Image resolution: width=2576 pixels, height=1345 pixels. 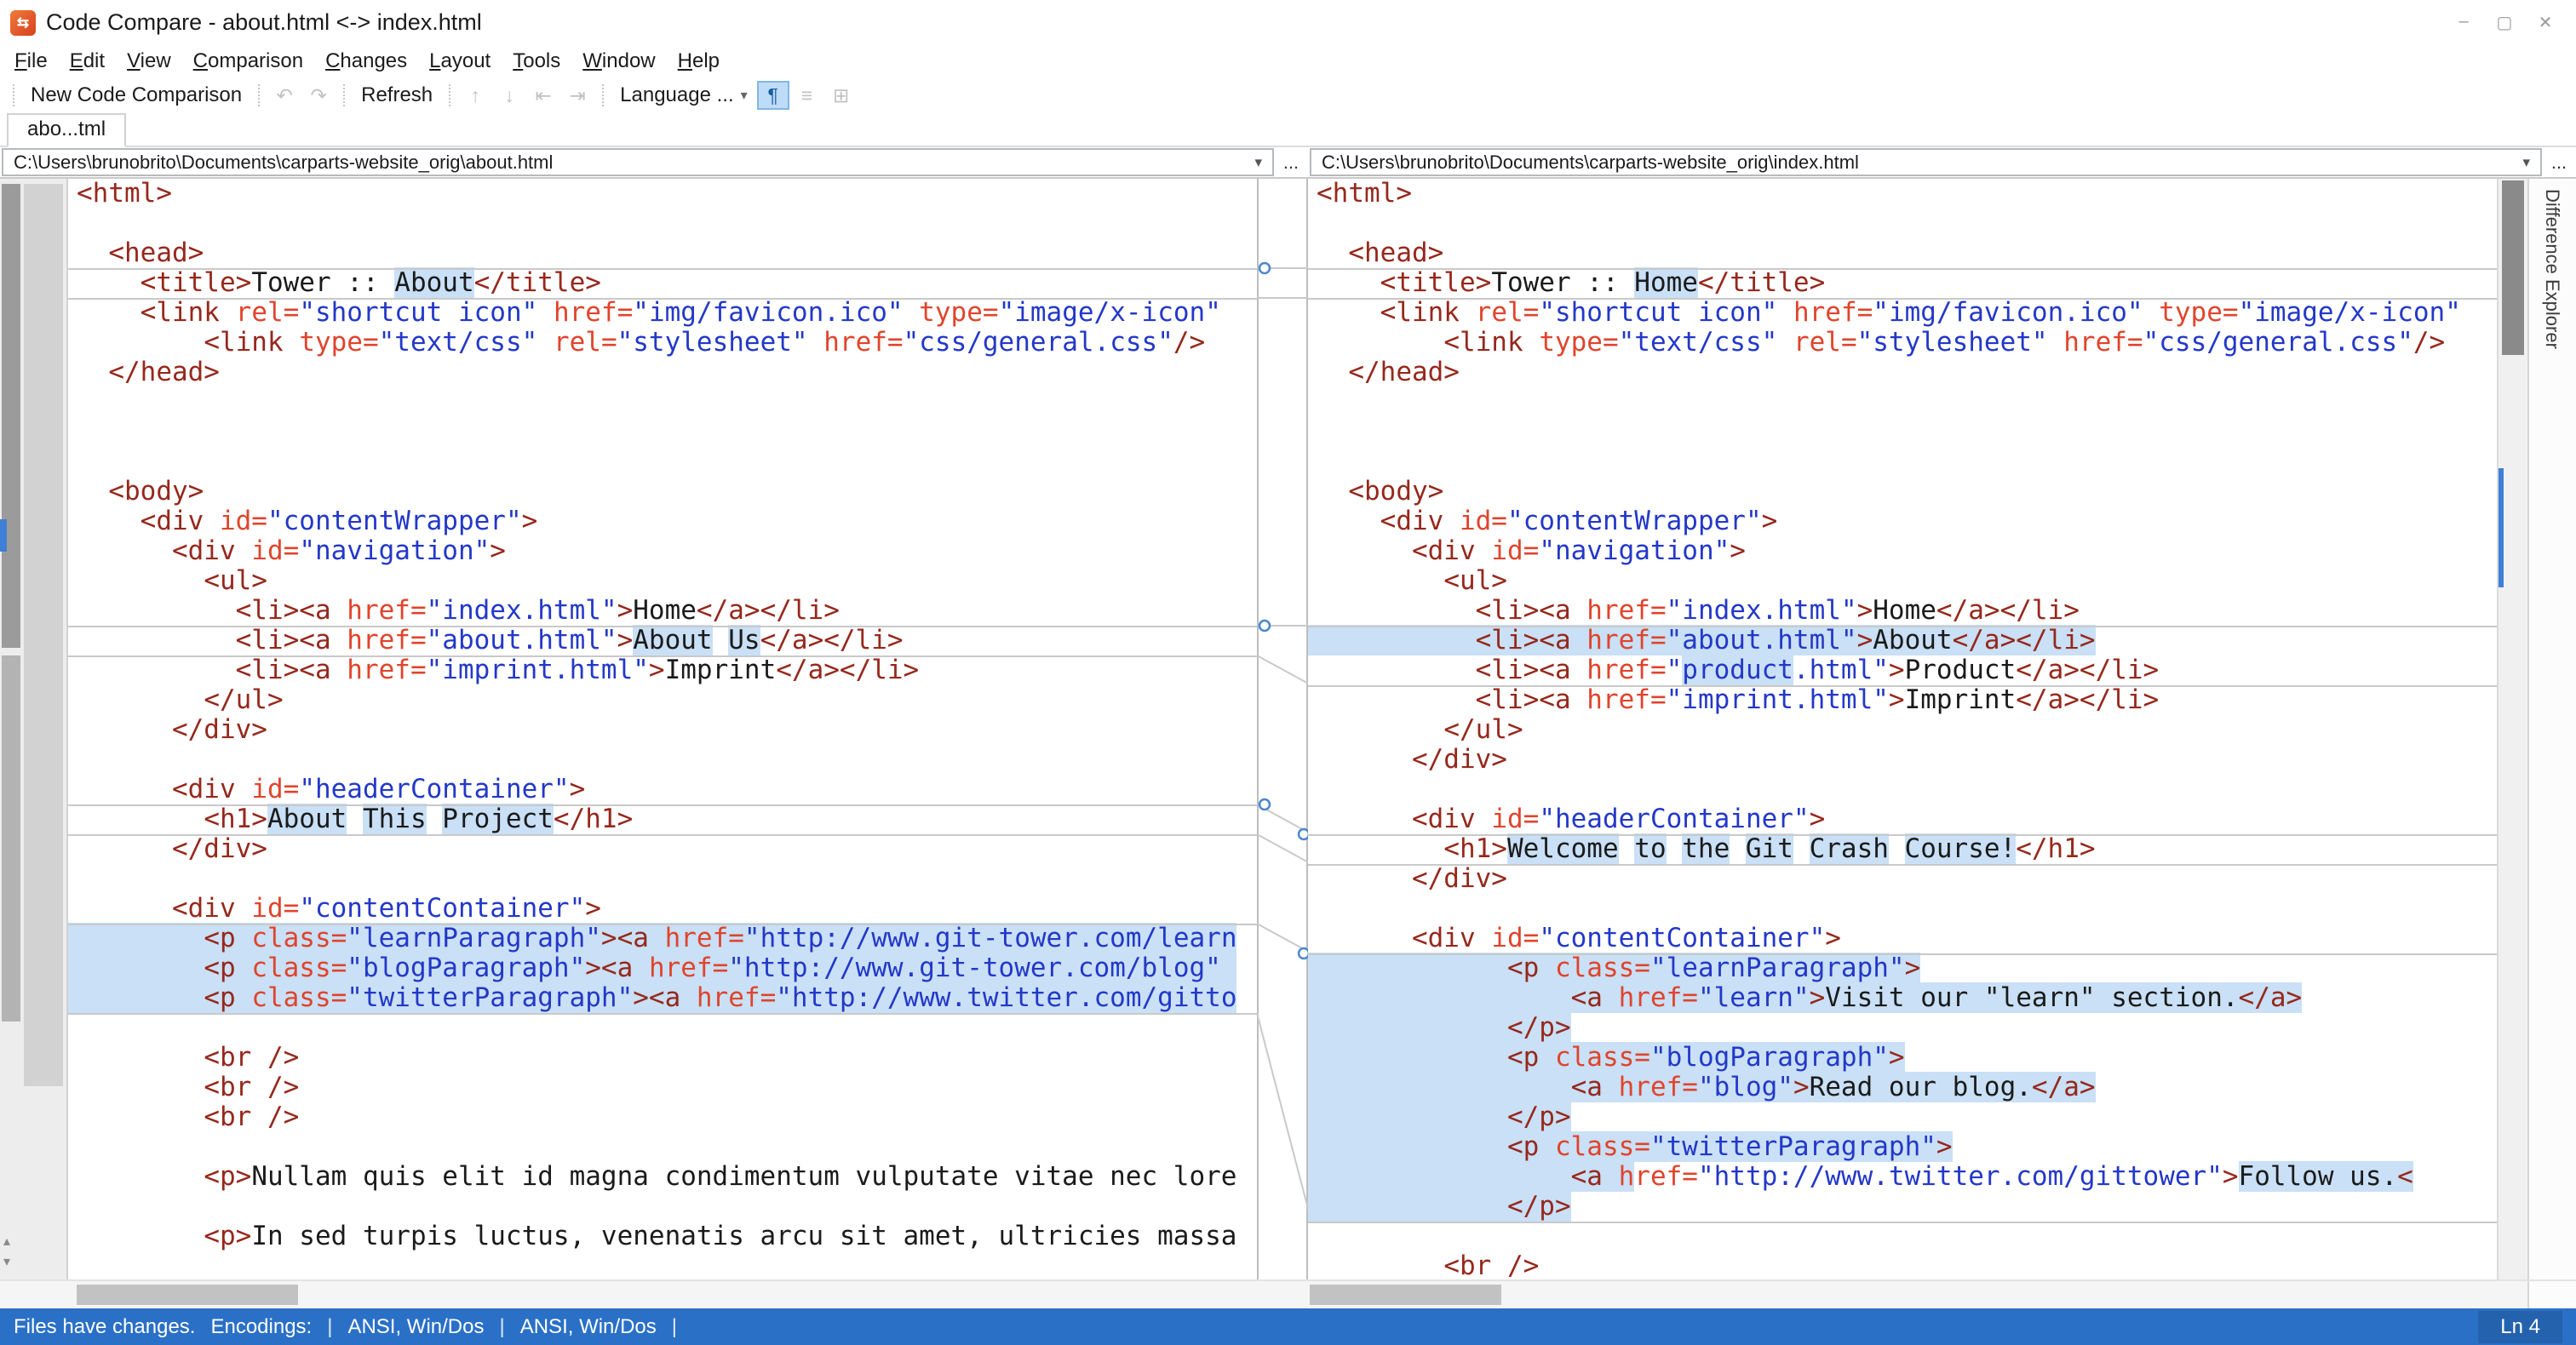 I want to click on language-selector: Language ... ▾, so click(x=683, y=95).